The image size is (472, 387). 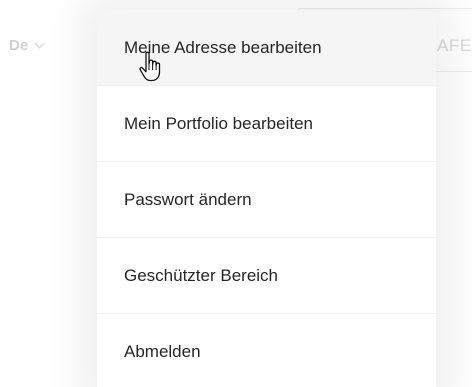 I want to click on menu-item-protected-area: Geschützter Bereich, so click(x=266, y=276).